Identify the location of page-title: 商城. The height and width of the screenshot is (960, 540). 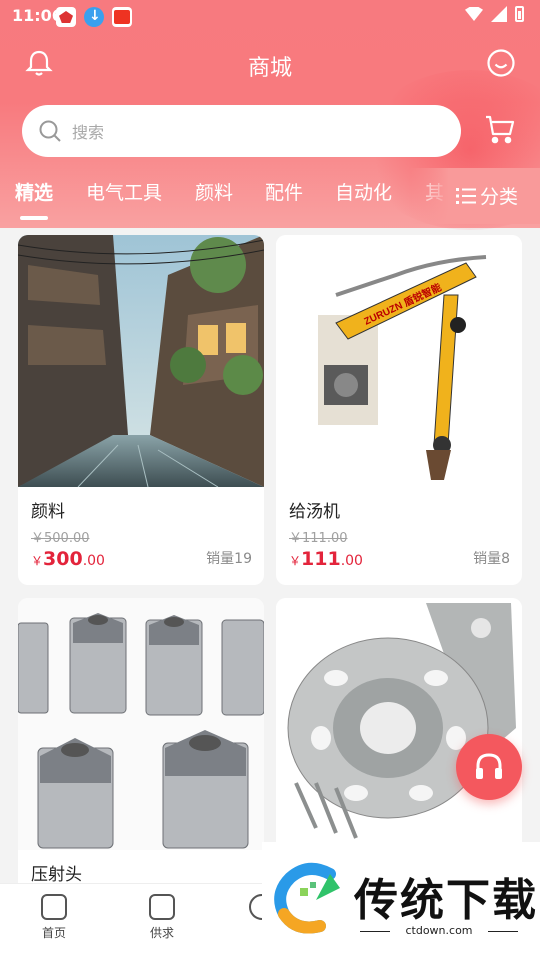
(269, 68).